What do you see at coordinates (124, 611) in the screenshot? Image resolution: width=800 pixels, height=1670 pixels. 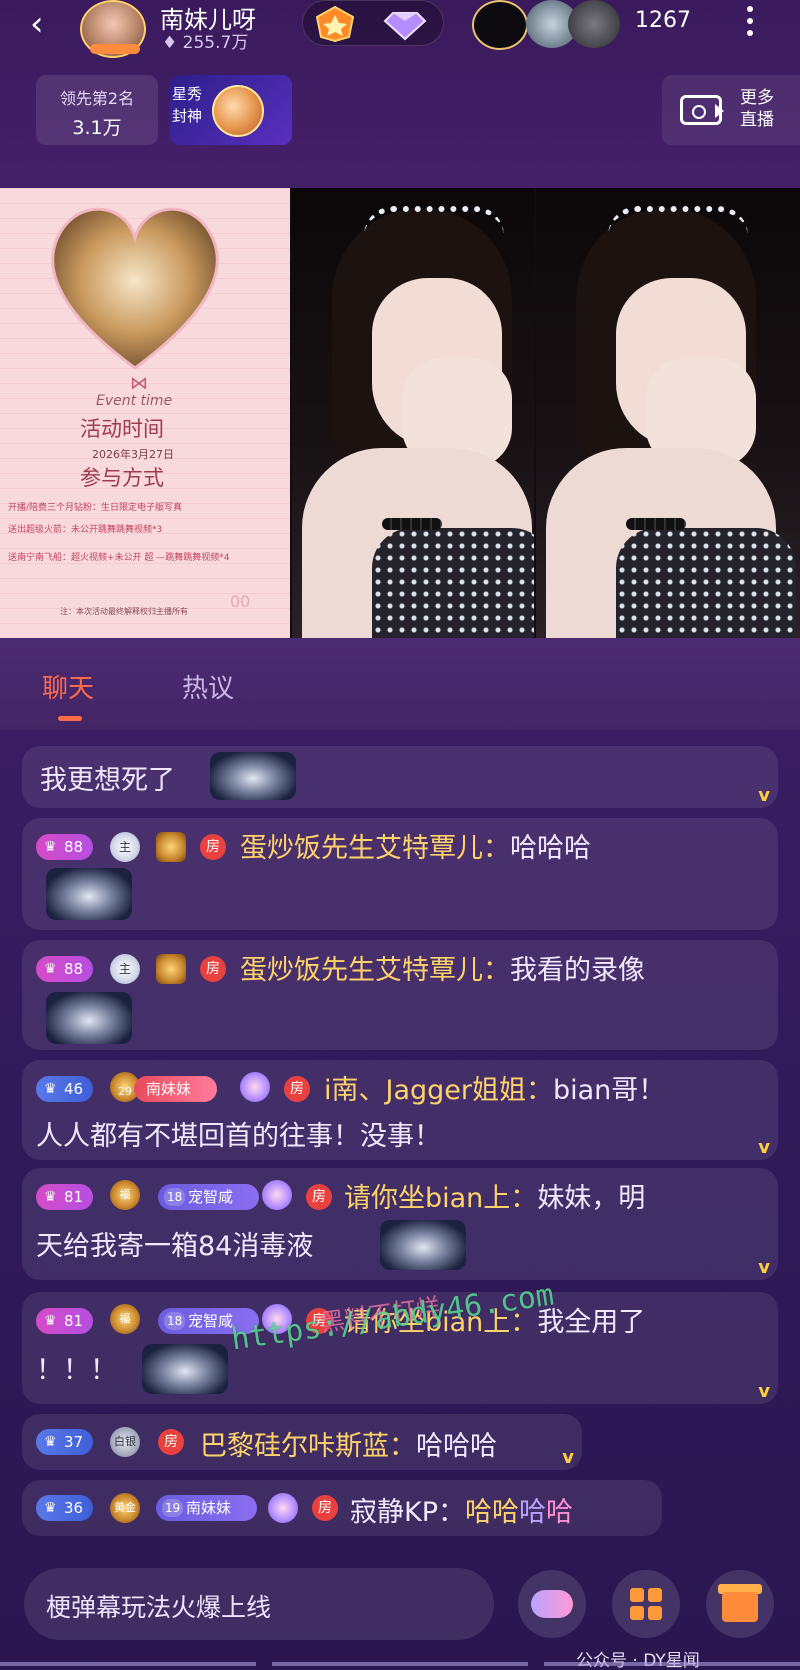 I see `poster-foot: 注：本次活动最终解释权归主播所有` at bounding box center [124, 611].